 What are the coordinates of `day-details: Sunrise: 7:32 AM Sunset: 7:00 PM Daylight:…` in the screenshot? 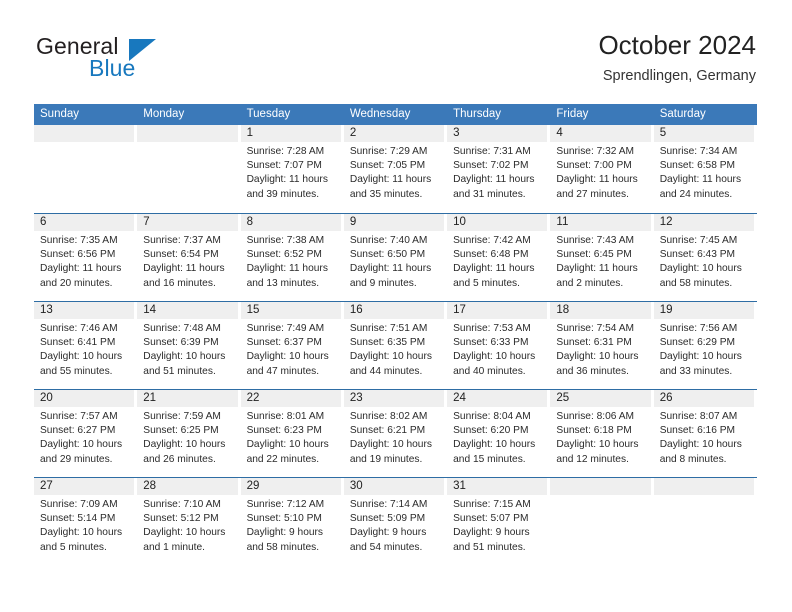 It's located at (600, 172).